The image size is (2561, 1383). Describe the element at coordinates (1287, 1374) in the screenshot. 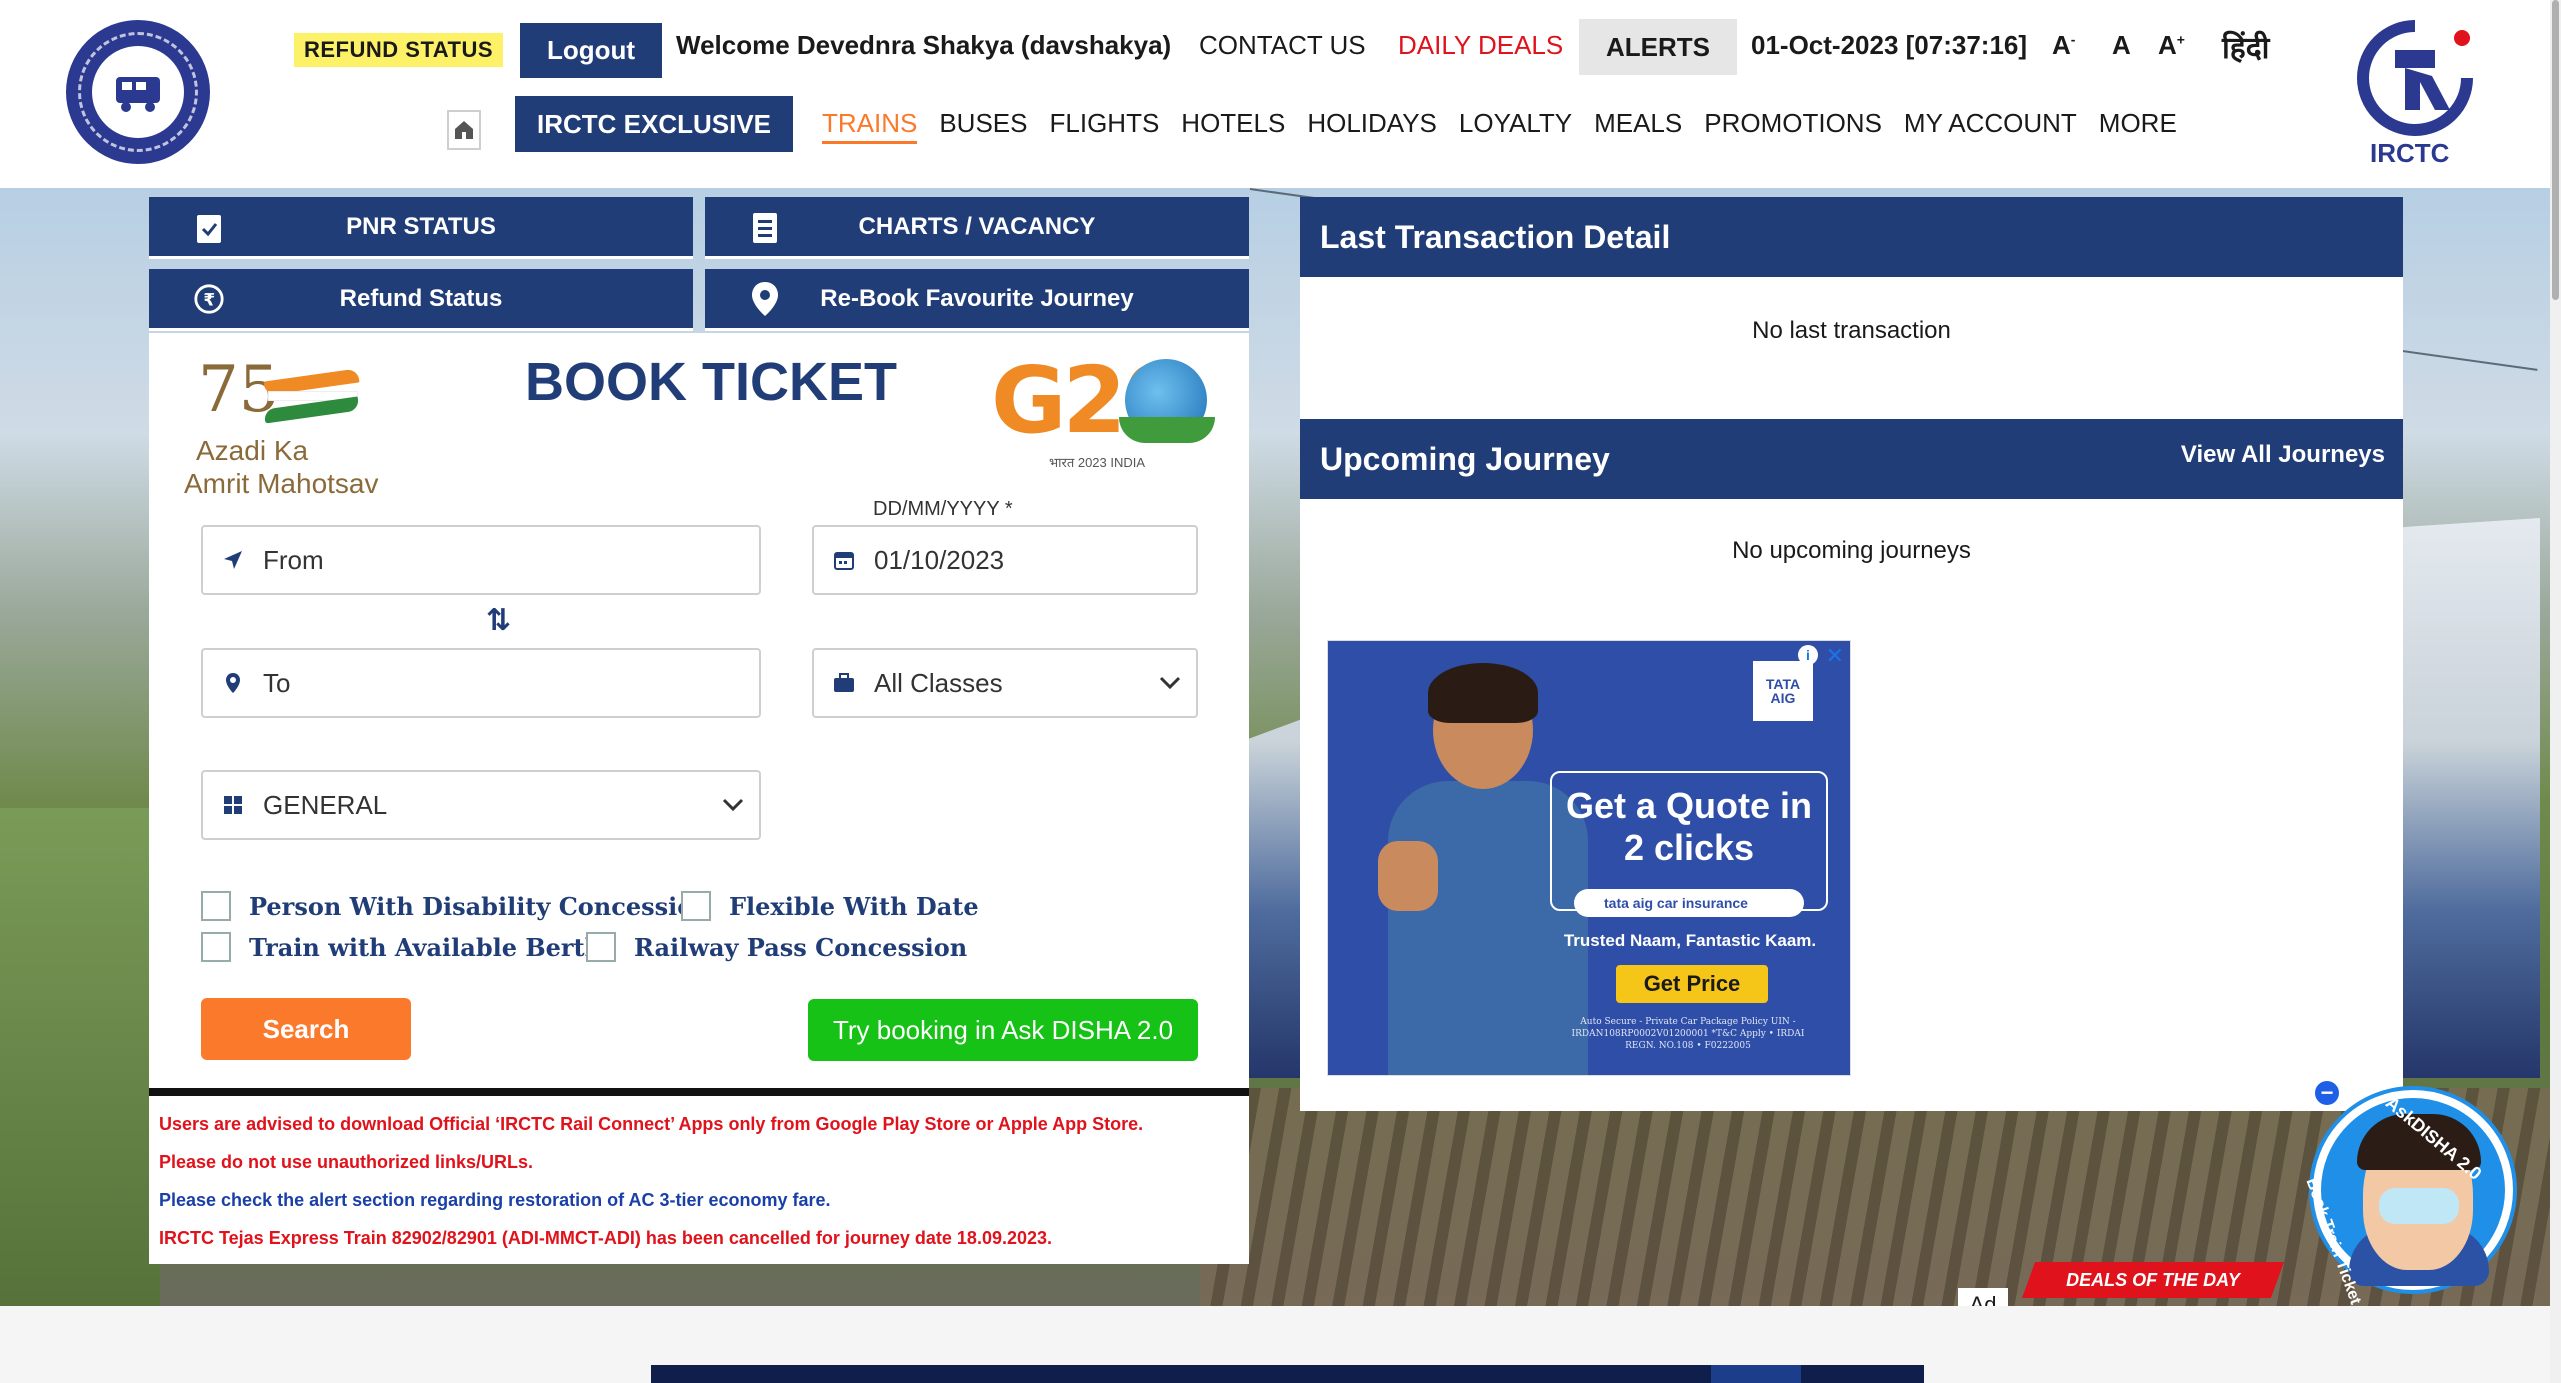

I see `bottom-ad-banner` at that location.